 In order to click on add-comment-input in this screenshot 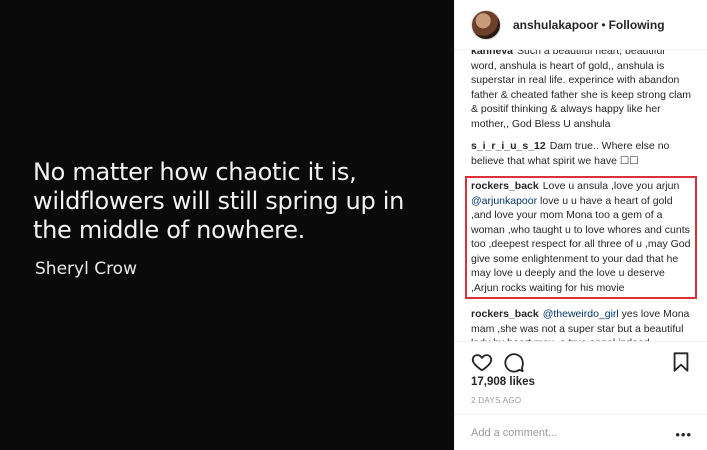, I will do `click(571, 432)`.